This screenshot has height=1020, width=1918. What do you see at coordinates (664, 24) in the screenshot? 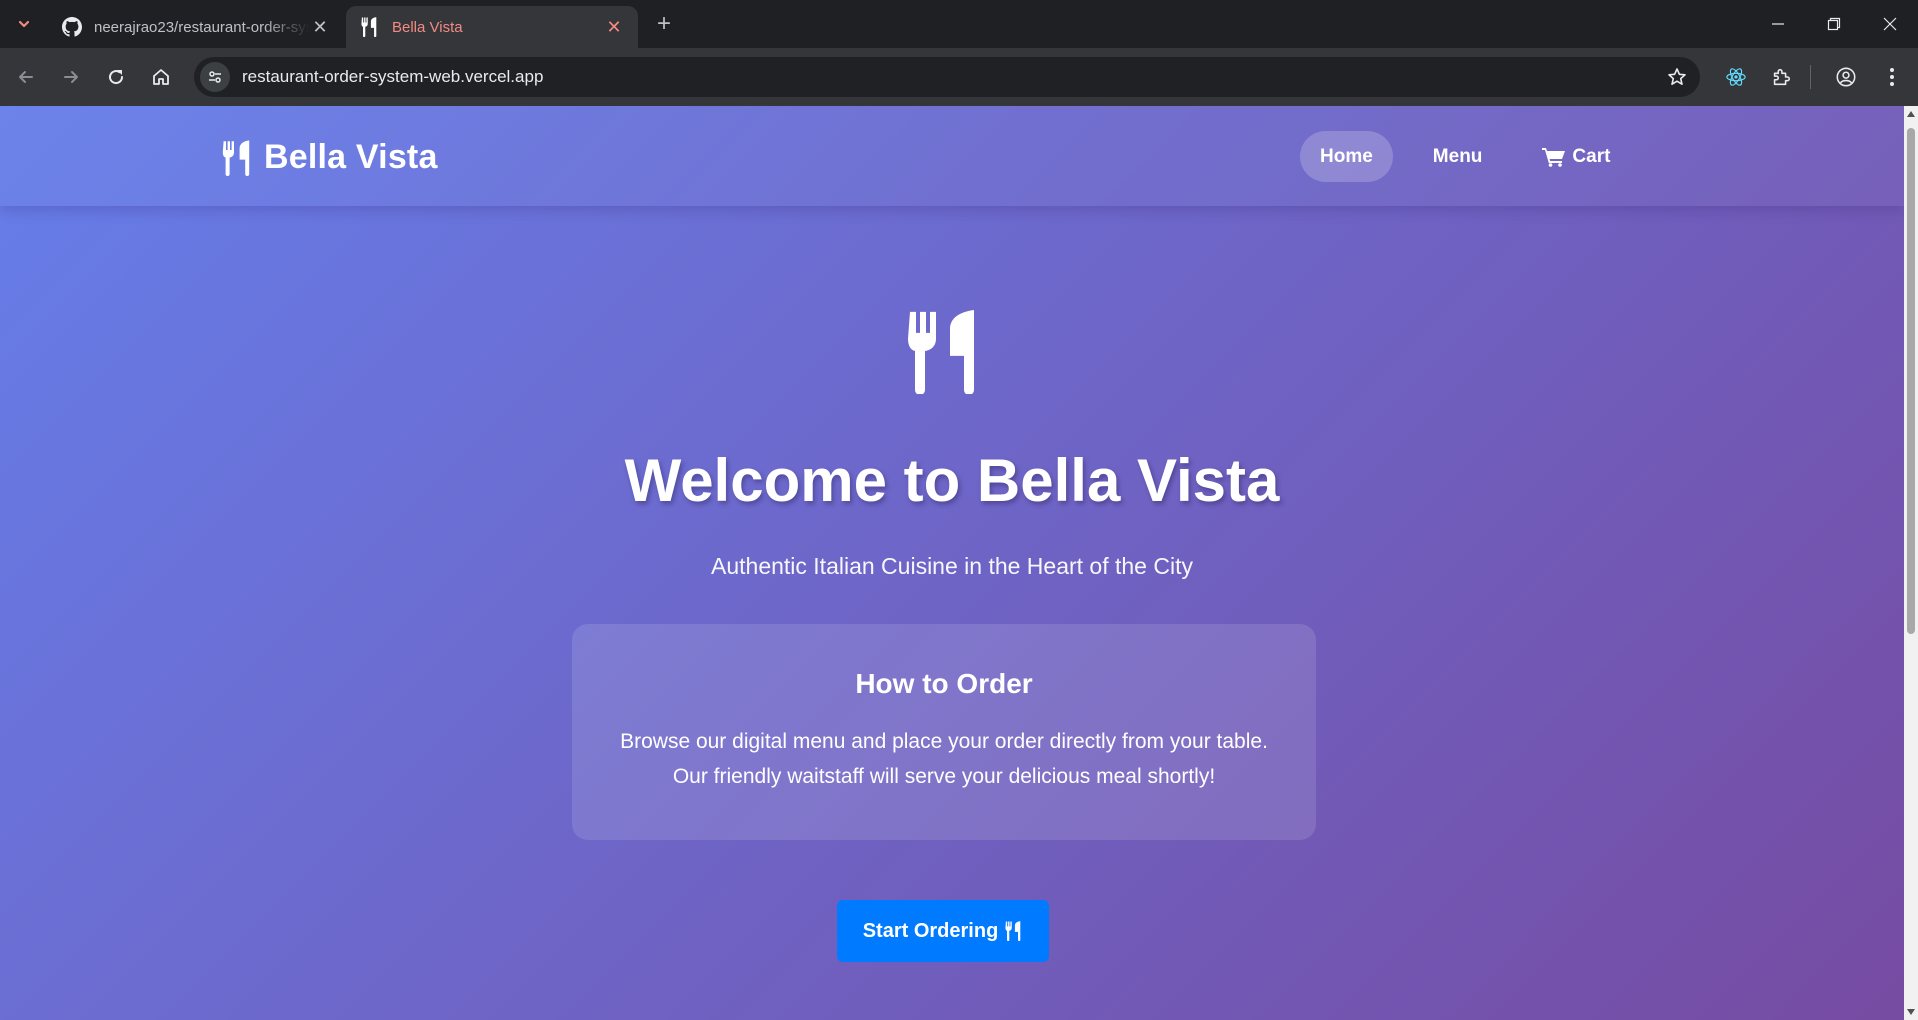
I see `new-tab-button: +` at bounding box center [664, 24].